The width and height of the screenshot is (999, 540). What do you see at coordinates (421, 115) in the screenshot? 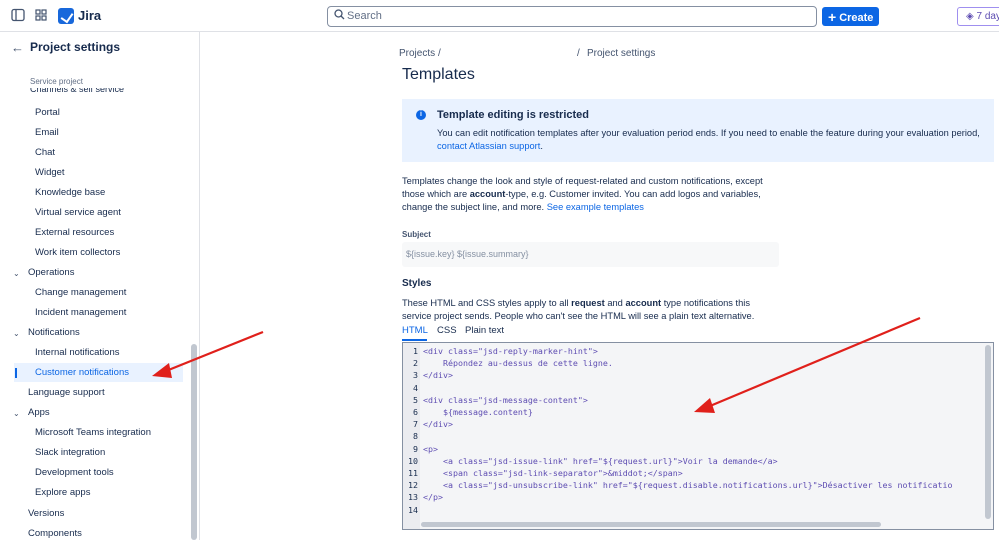
I see `info-icon: i` at bounding box center [421, 115].